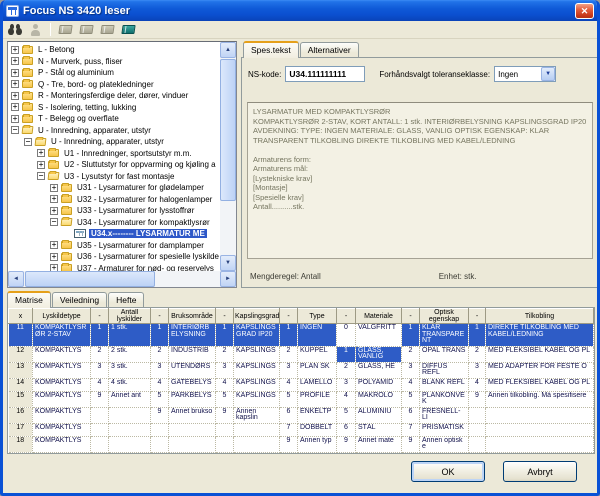  What do you see at coordinates (378, 430) in the screenshot?
I see `matrix-cell: STÅL` at bounding box center [378, 430].